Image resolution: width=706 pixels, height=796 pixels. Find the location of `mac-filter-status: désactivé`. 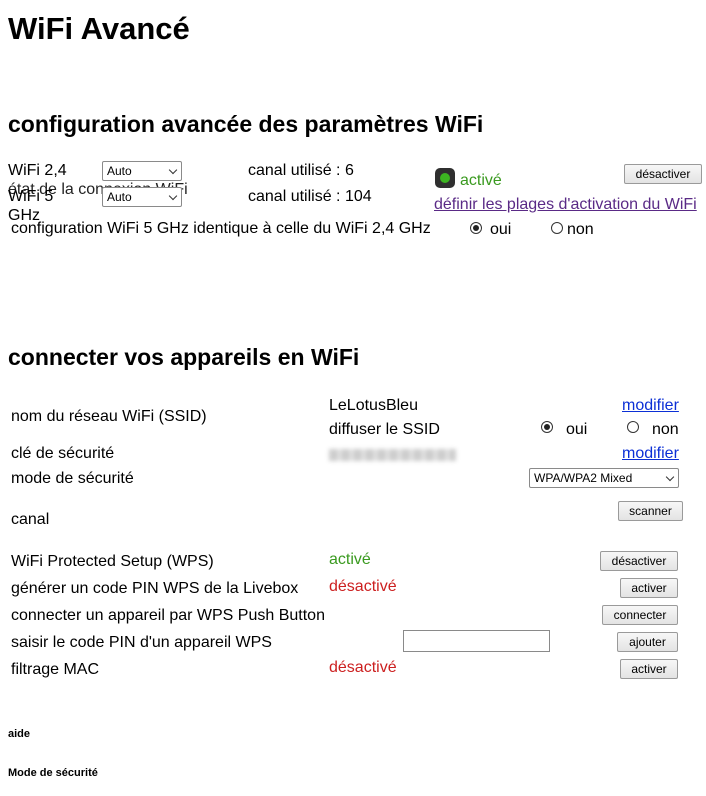

mac-filter-status: désactivé is located at coordinates (363, 667).